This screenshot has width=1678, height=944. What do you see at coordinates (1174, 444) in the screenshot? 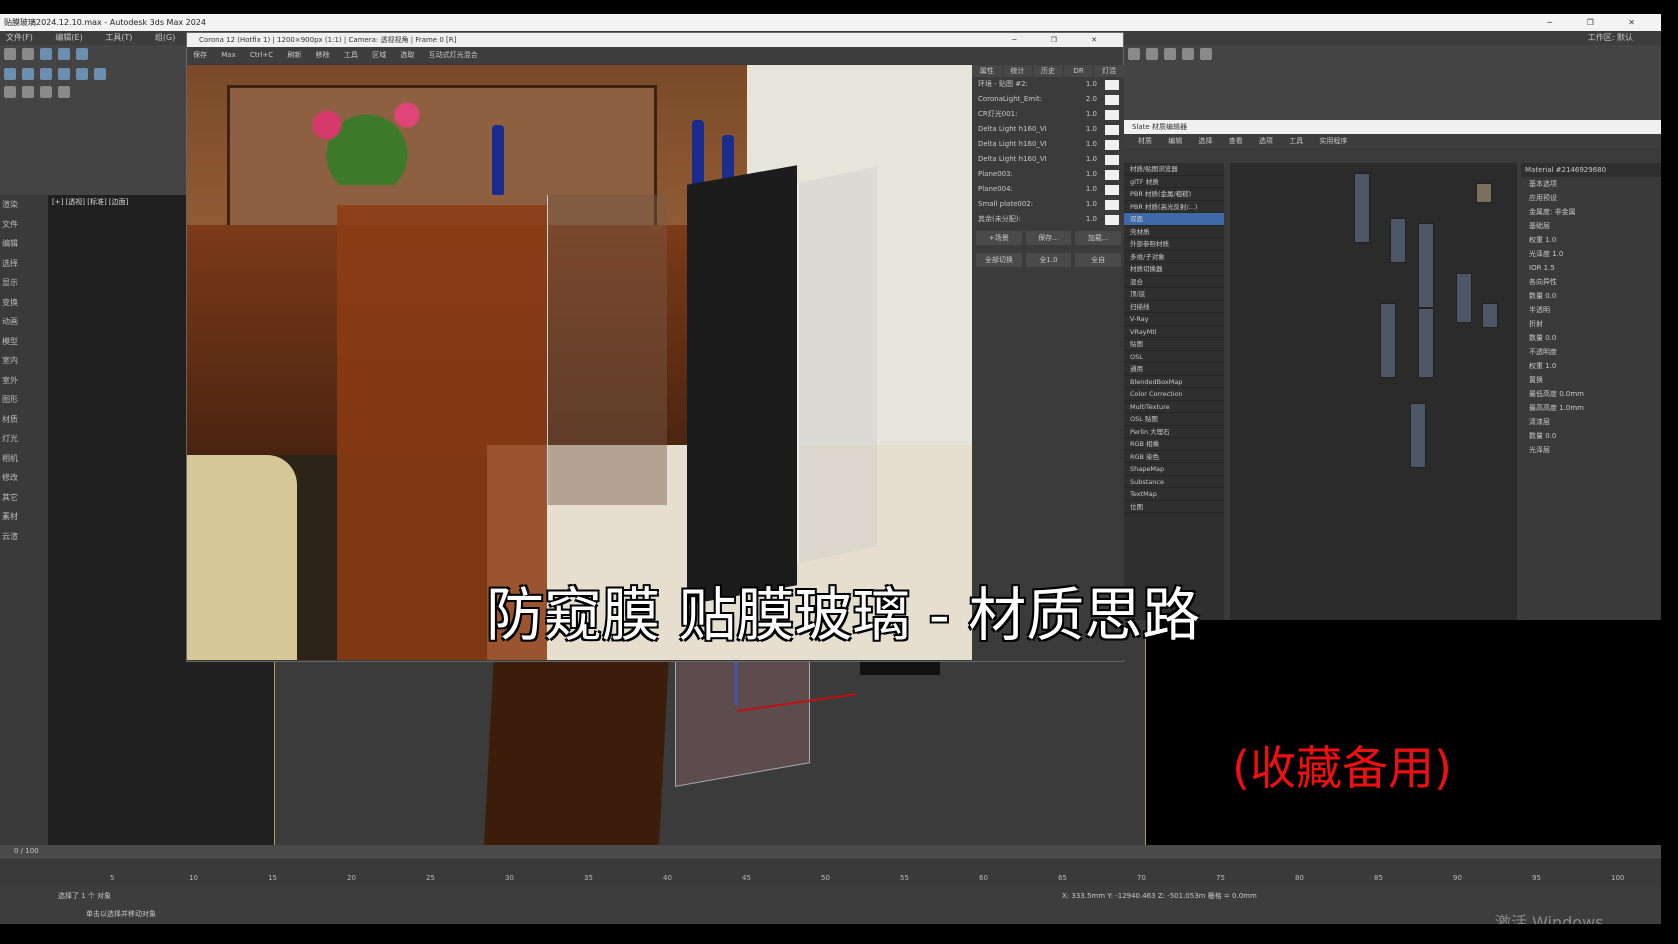
I see `browser-item: RGB 相乘` at bounding box center [1174, 444].